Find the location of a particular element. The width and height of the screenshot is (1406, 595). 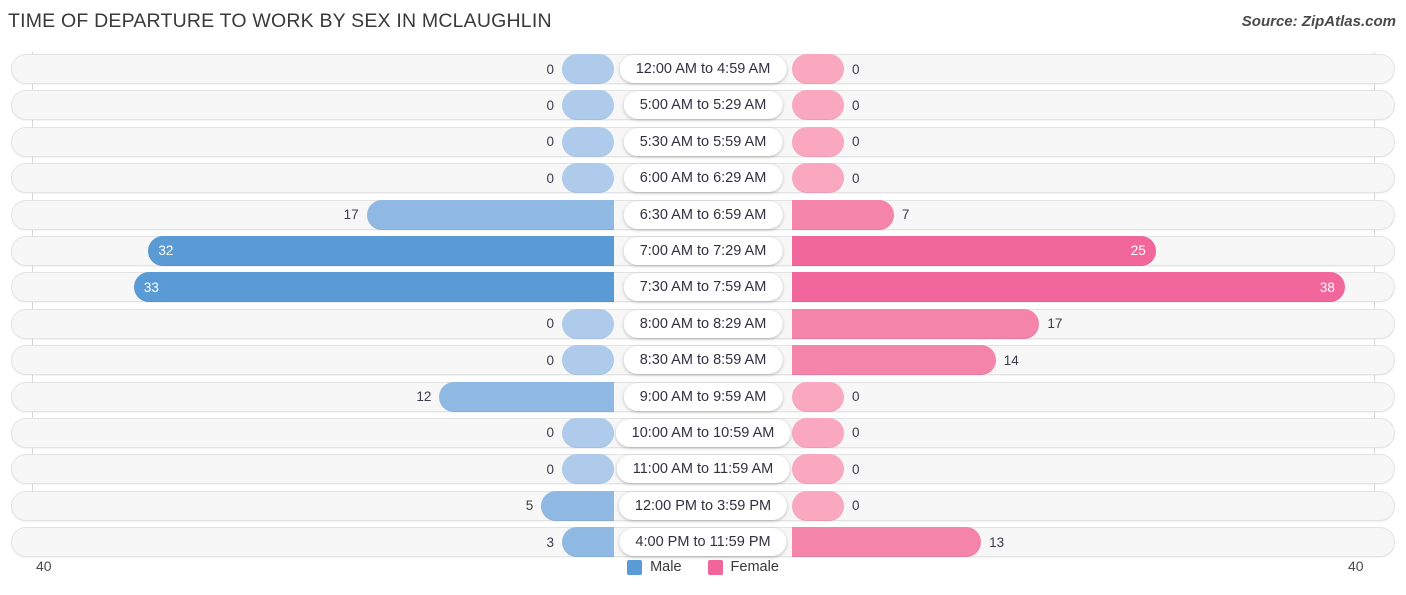

bar-female: 25 is located at coordinates (974, 250).